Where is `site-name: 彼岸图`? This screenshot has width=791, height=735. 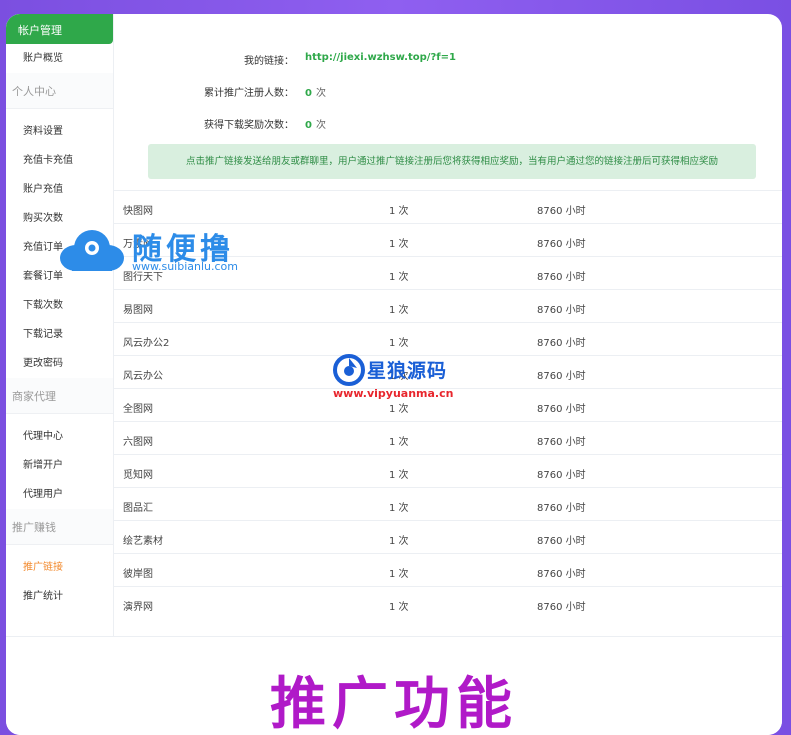 site-name: 彼岸图 is located at coordinates (138, 574).